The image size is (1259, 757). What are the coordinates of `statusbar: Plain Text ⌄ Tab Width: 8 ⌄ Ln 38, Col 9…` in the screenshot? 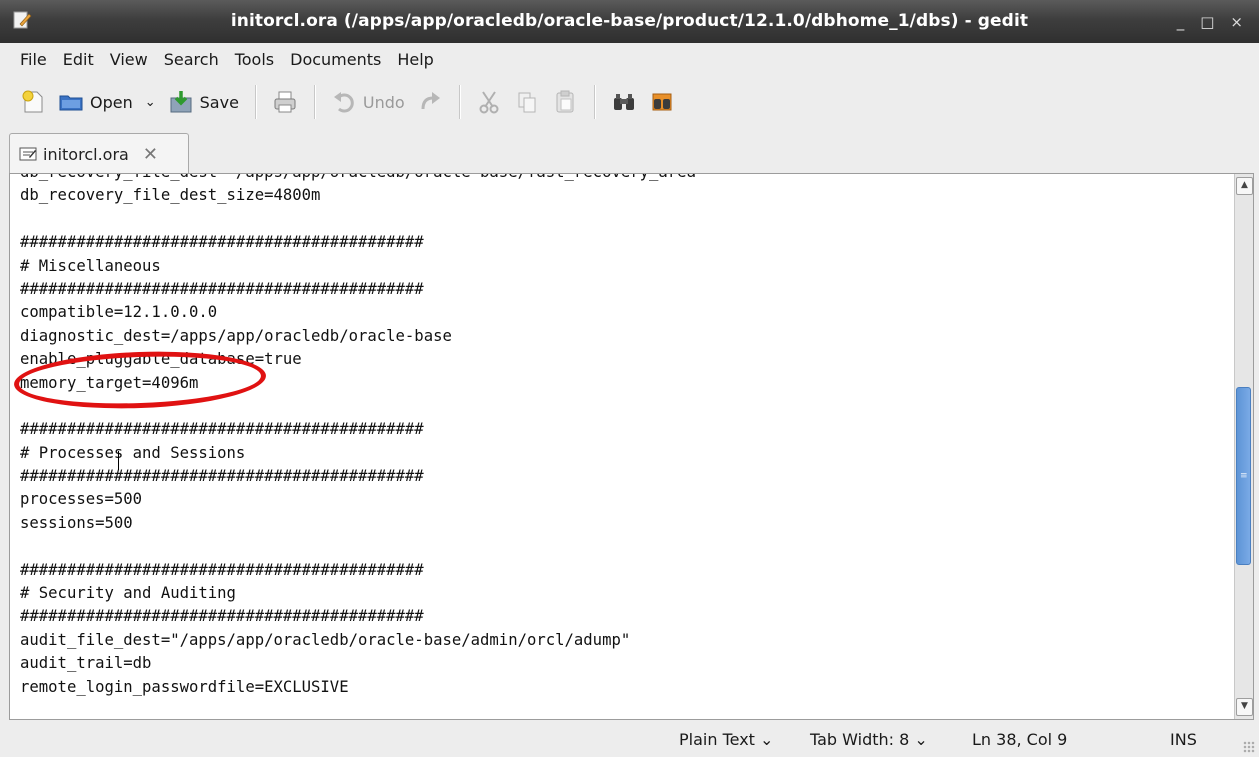 It's located at (629, 738).